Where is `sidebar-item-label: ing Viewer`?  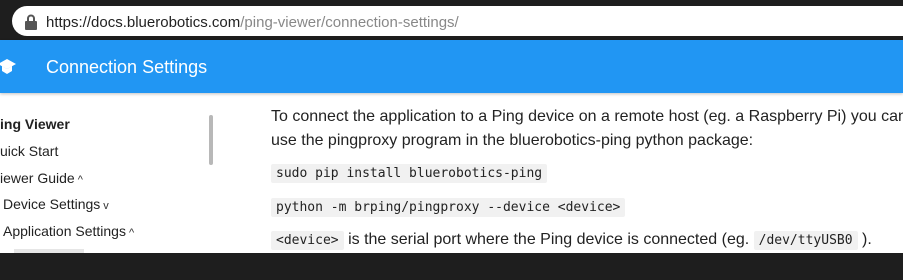
sidebar-item-label: ing Viewer is located at coordinates (35, 124).